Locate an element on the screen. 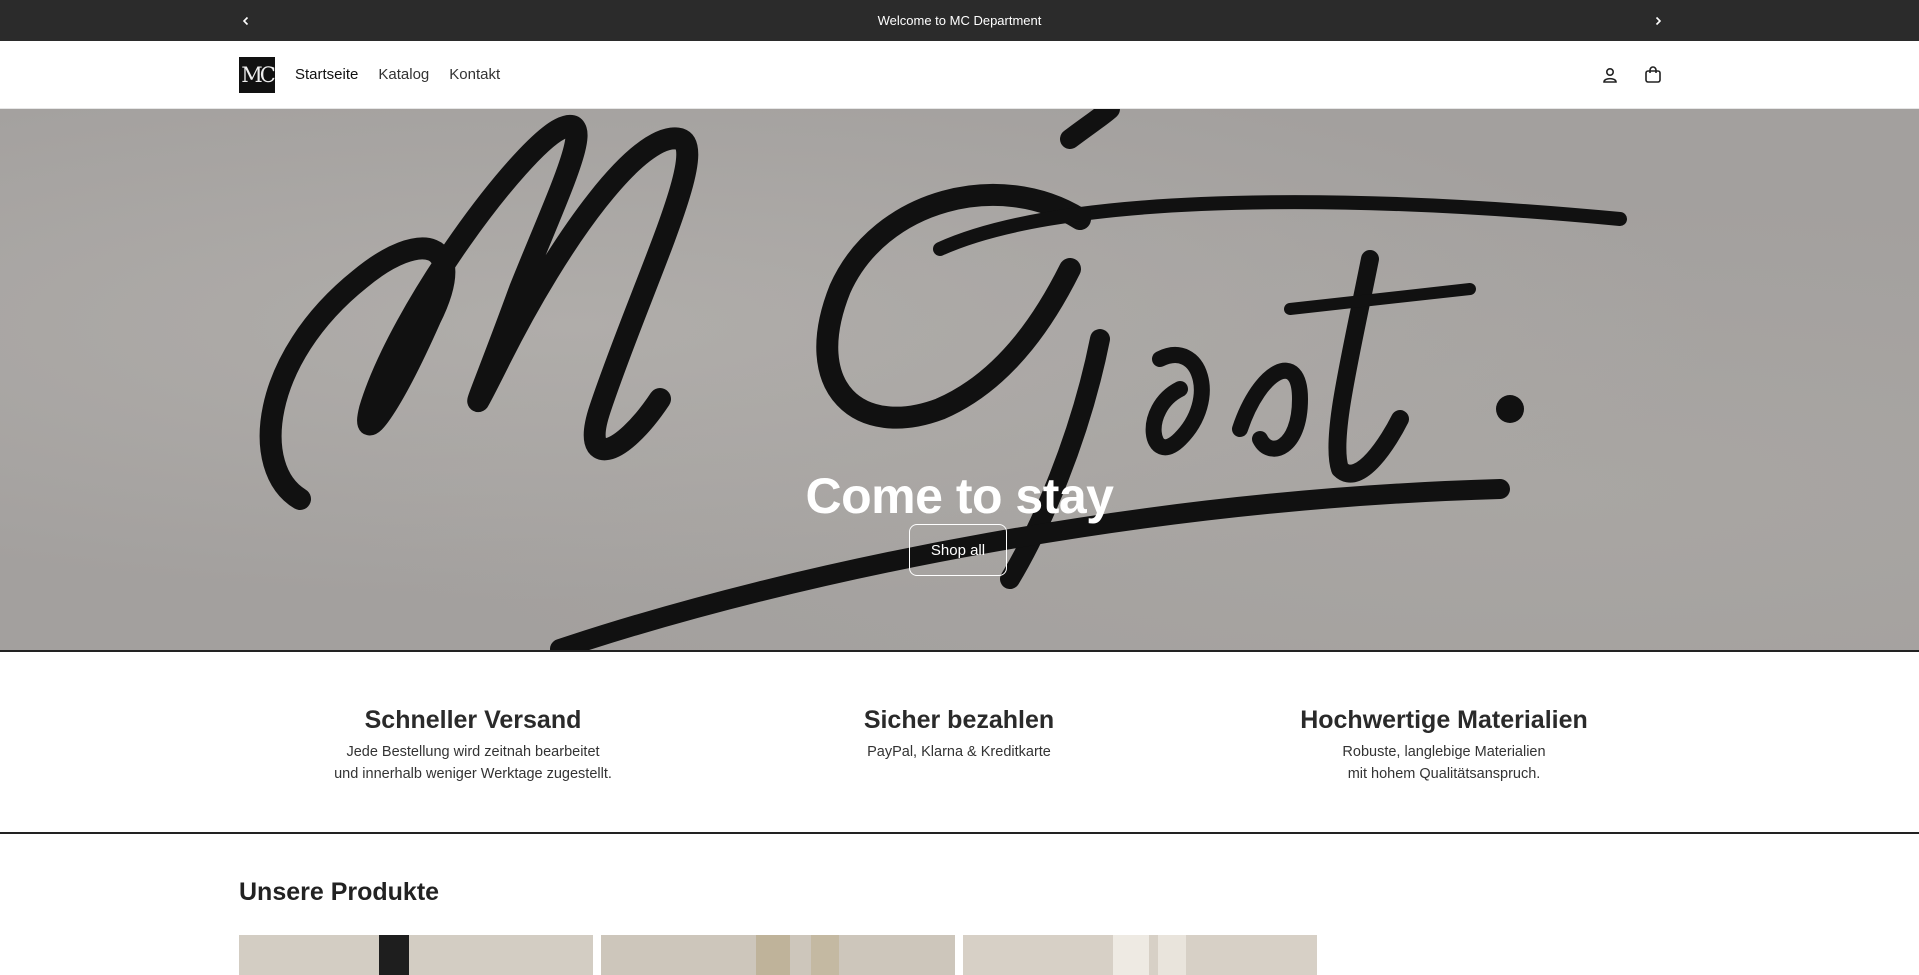 The width and height of the screenshot is (1919, 975). hero-title: Come to stay is located at coordinates (959, 496).